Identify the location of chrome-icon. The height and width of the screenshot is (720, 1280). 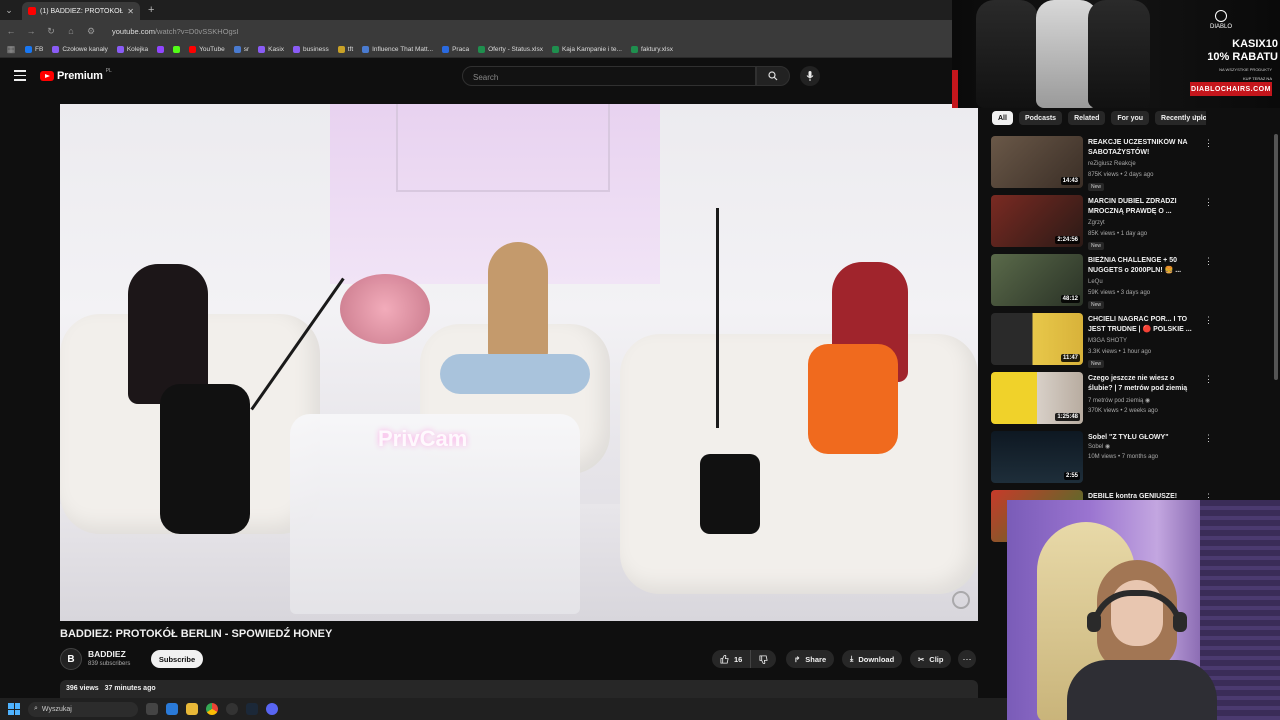
(212, 709).